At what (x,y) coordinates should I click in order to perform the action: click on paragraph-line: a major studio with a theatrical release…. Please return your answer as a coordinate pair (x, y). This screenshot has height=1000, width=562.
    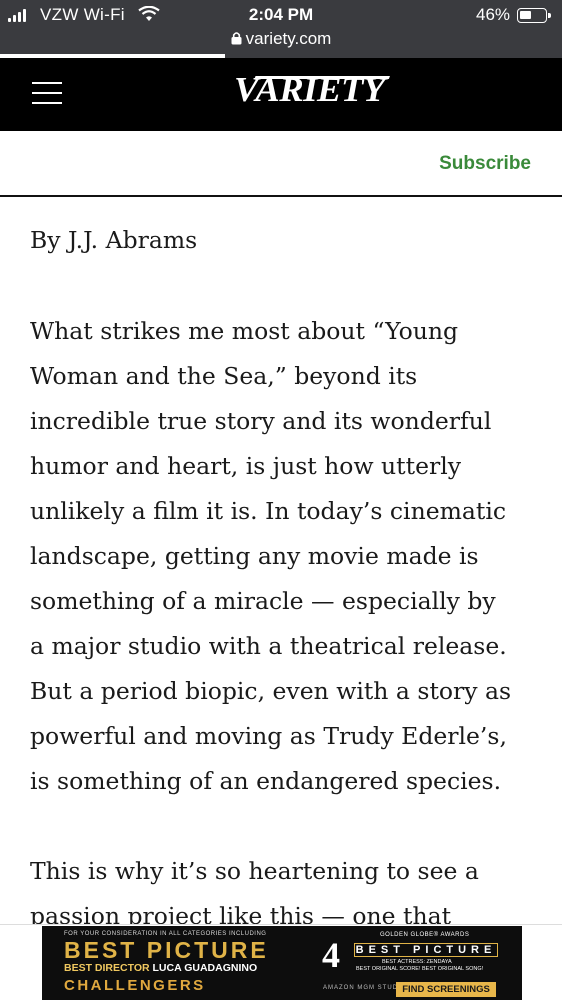
    Looking at the image, I should click on (268, 646).